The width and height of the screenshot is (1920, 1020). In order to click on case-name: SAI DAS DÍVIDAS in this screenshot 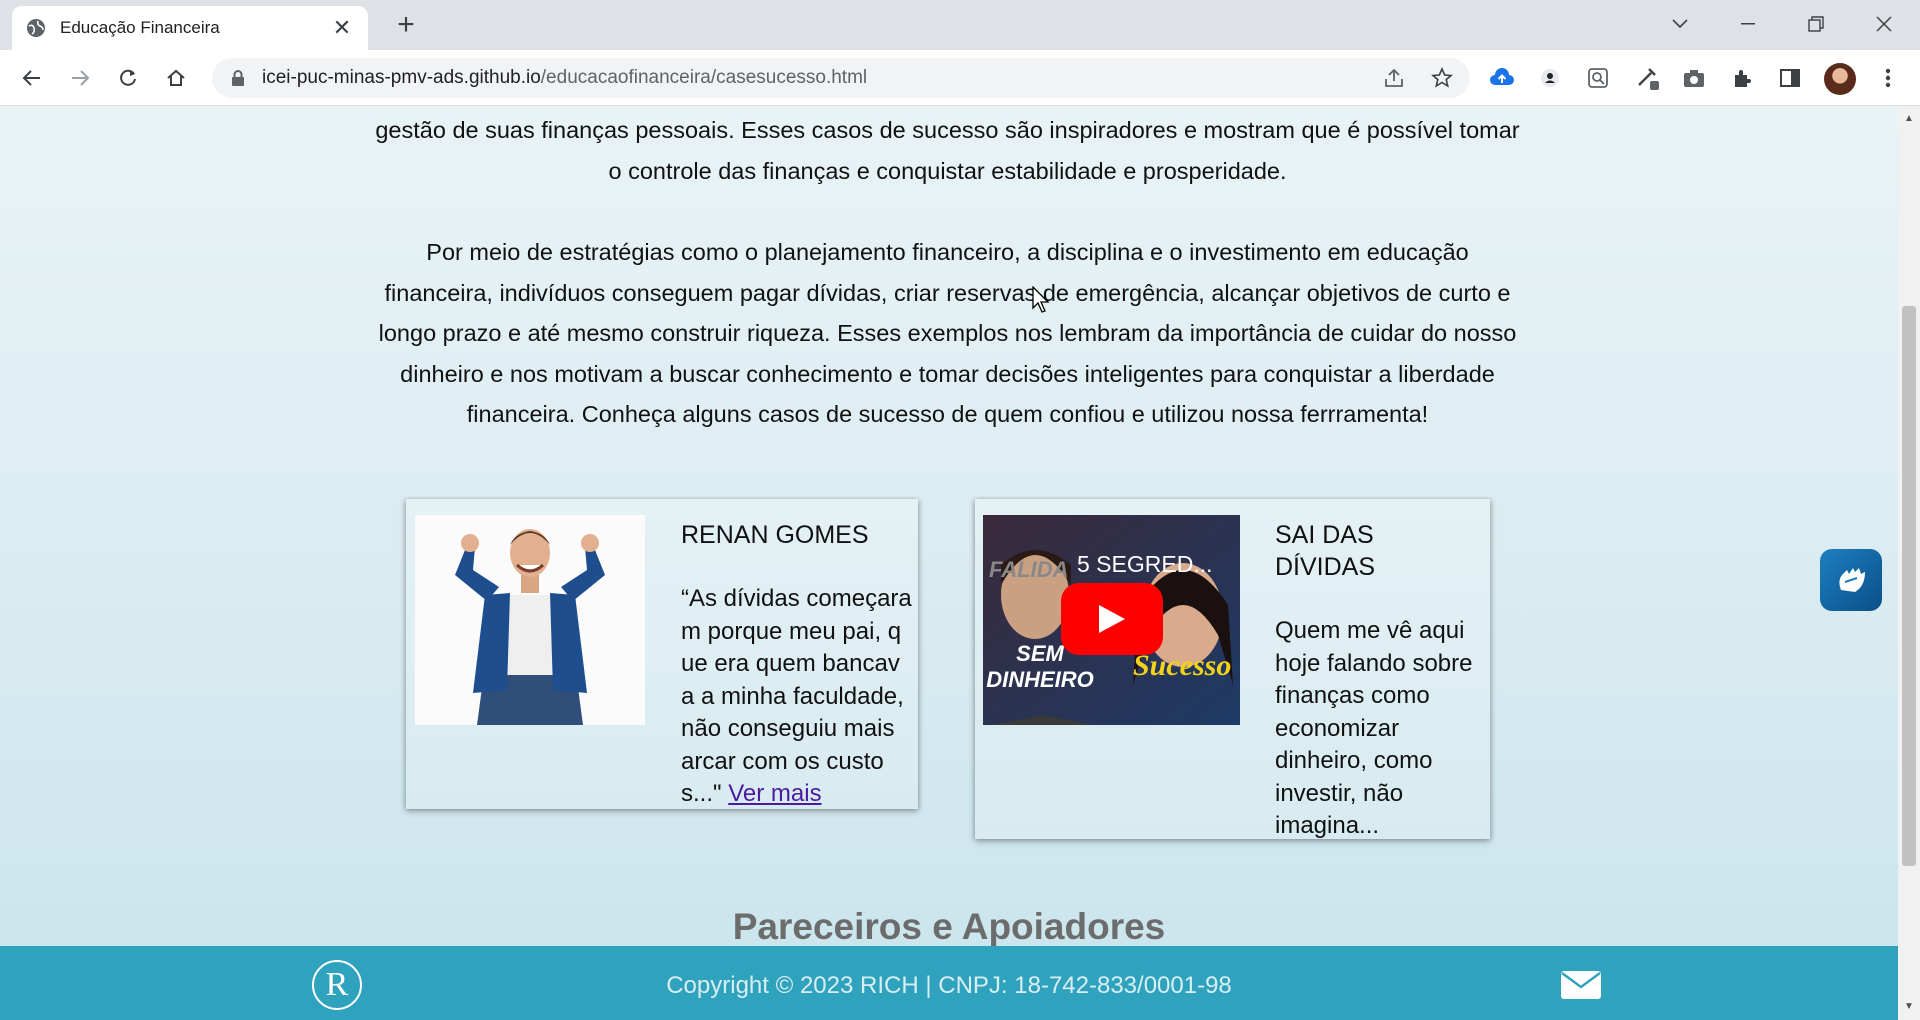, I will do `click(1325, 551)`.